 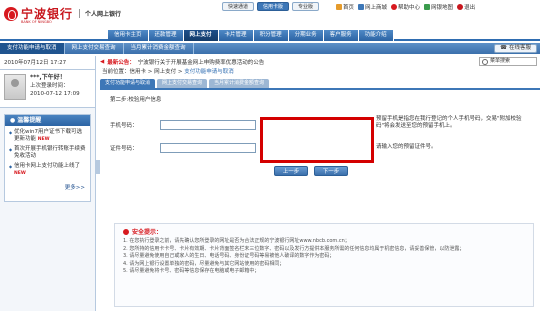 What do you see at coordinates (201, 35) in the screenshot?
I see `nav-online-pay: 网上支付` at bounding box center [201, 35].